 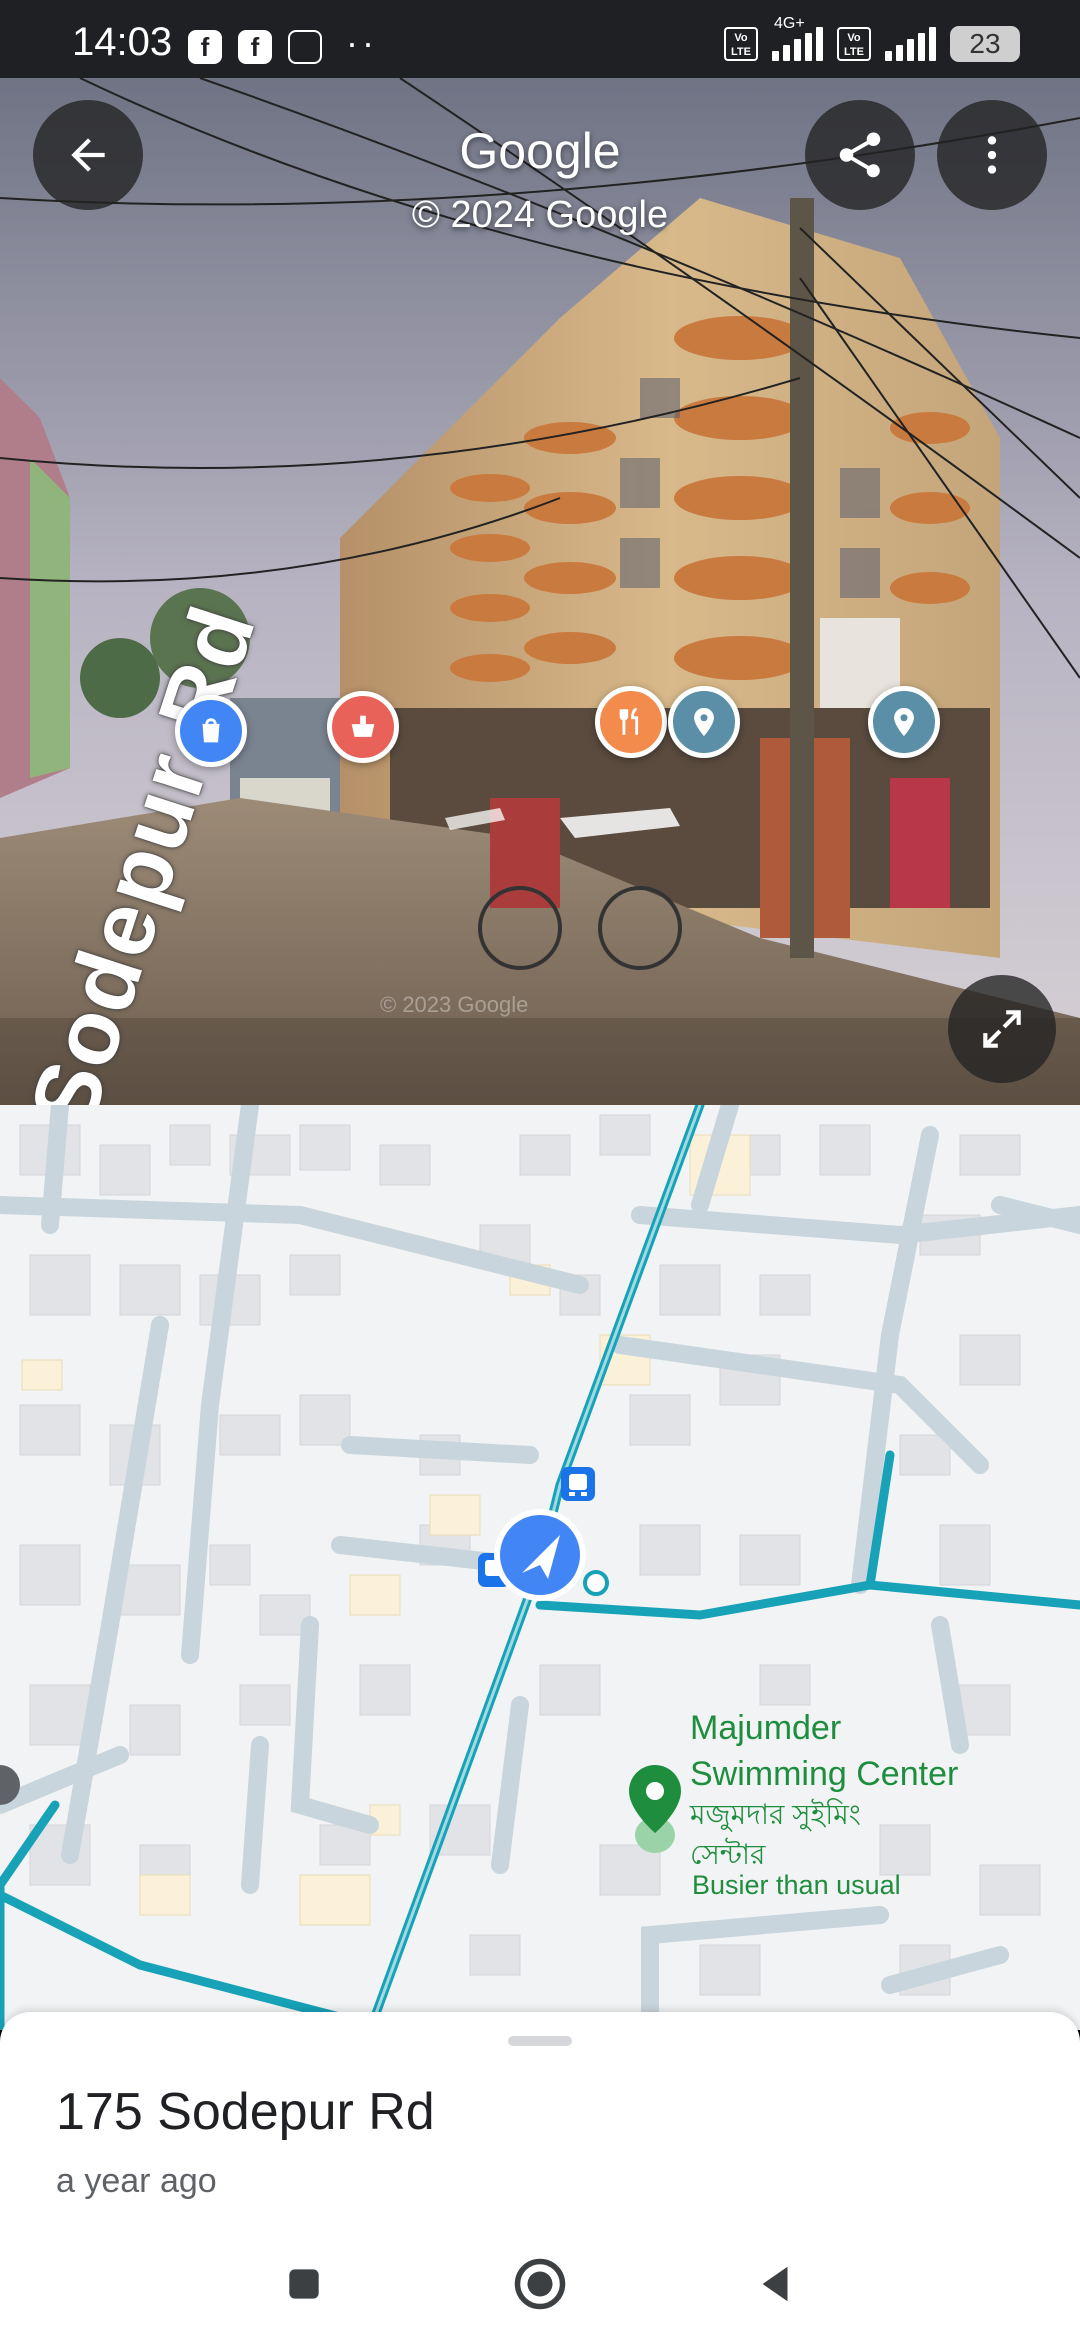 I want to click on battery-icon: 23, so click(x=985, y=44).